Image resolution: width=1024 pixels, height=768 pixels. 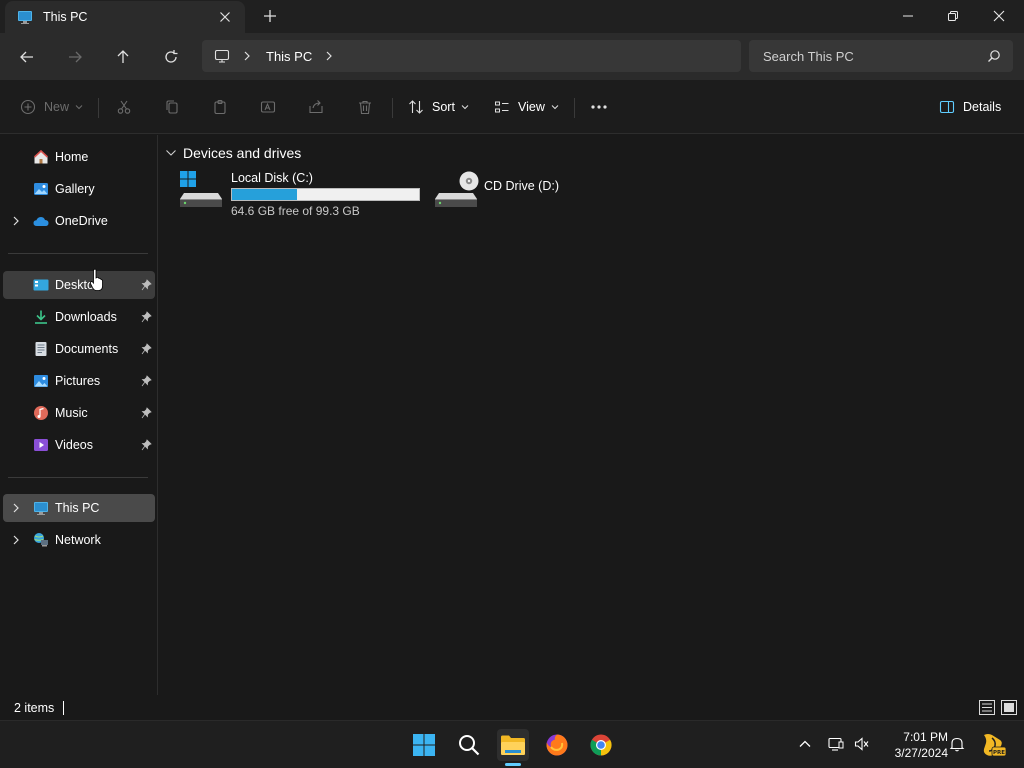 What do you see at coordinates (1009, 707) in the screenshot?
I see `large-icons-view-icon` at bounding box center [1009, 707].